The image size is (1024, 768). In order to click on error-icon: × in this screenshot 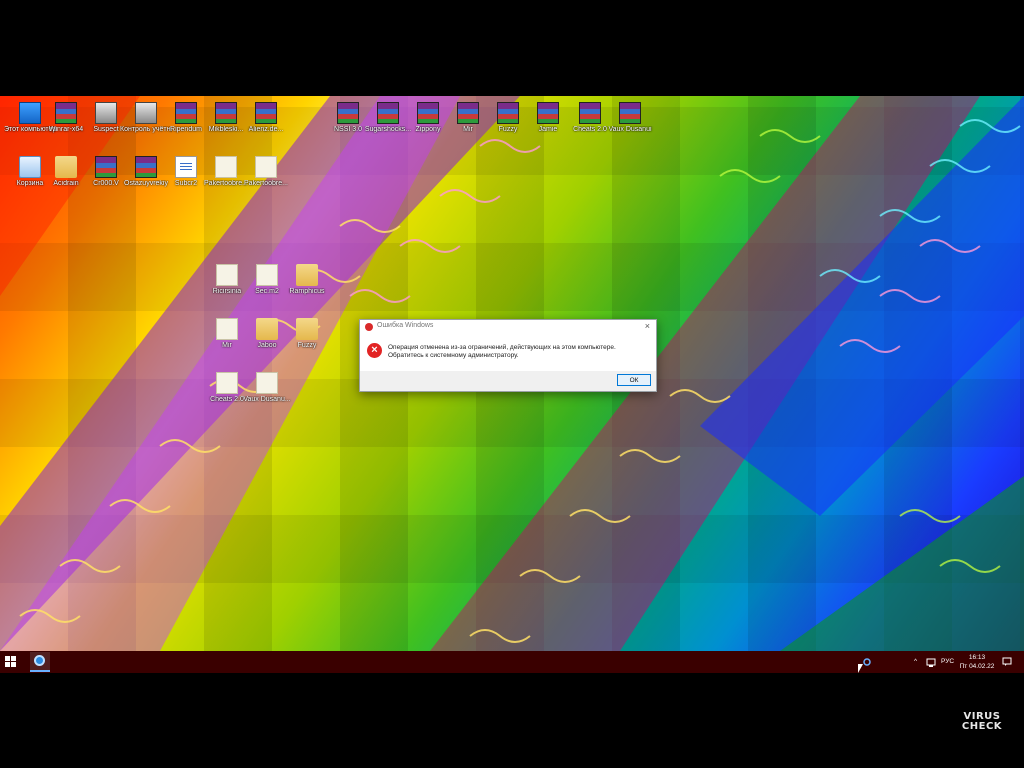, I will do `click(374, 350)`.